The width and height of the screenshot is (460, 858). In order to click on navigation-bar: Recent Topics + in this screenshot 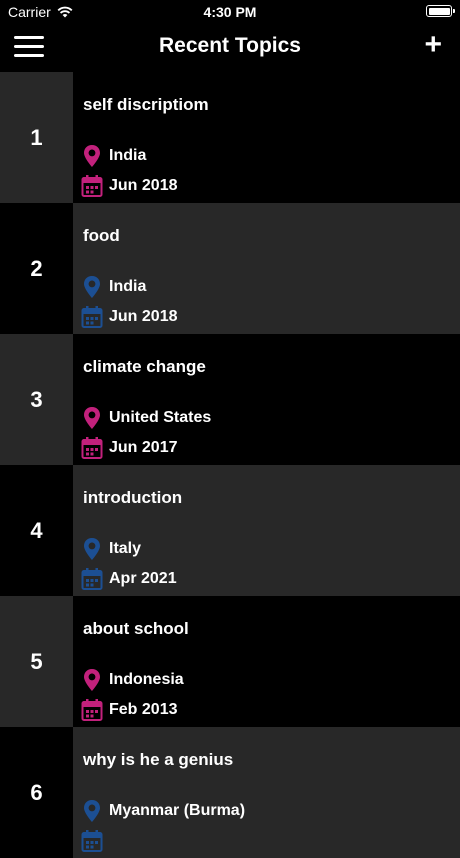, I will do `click(230, 48)`.